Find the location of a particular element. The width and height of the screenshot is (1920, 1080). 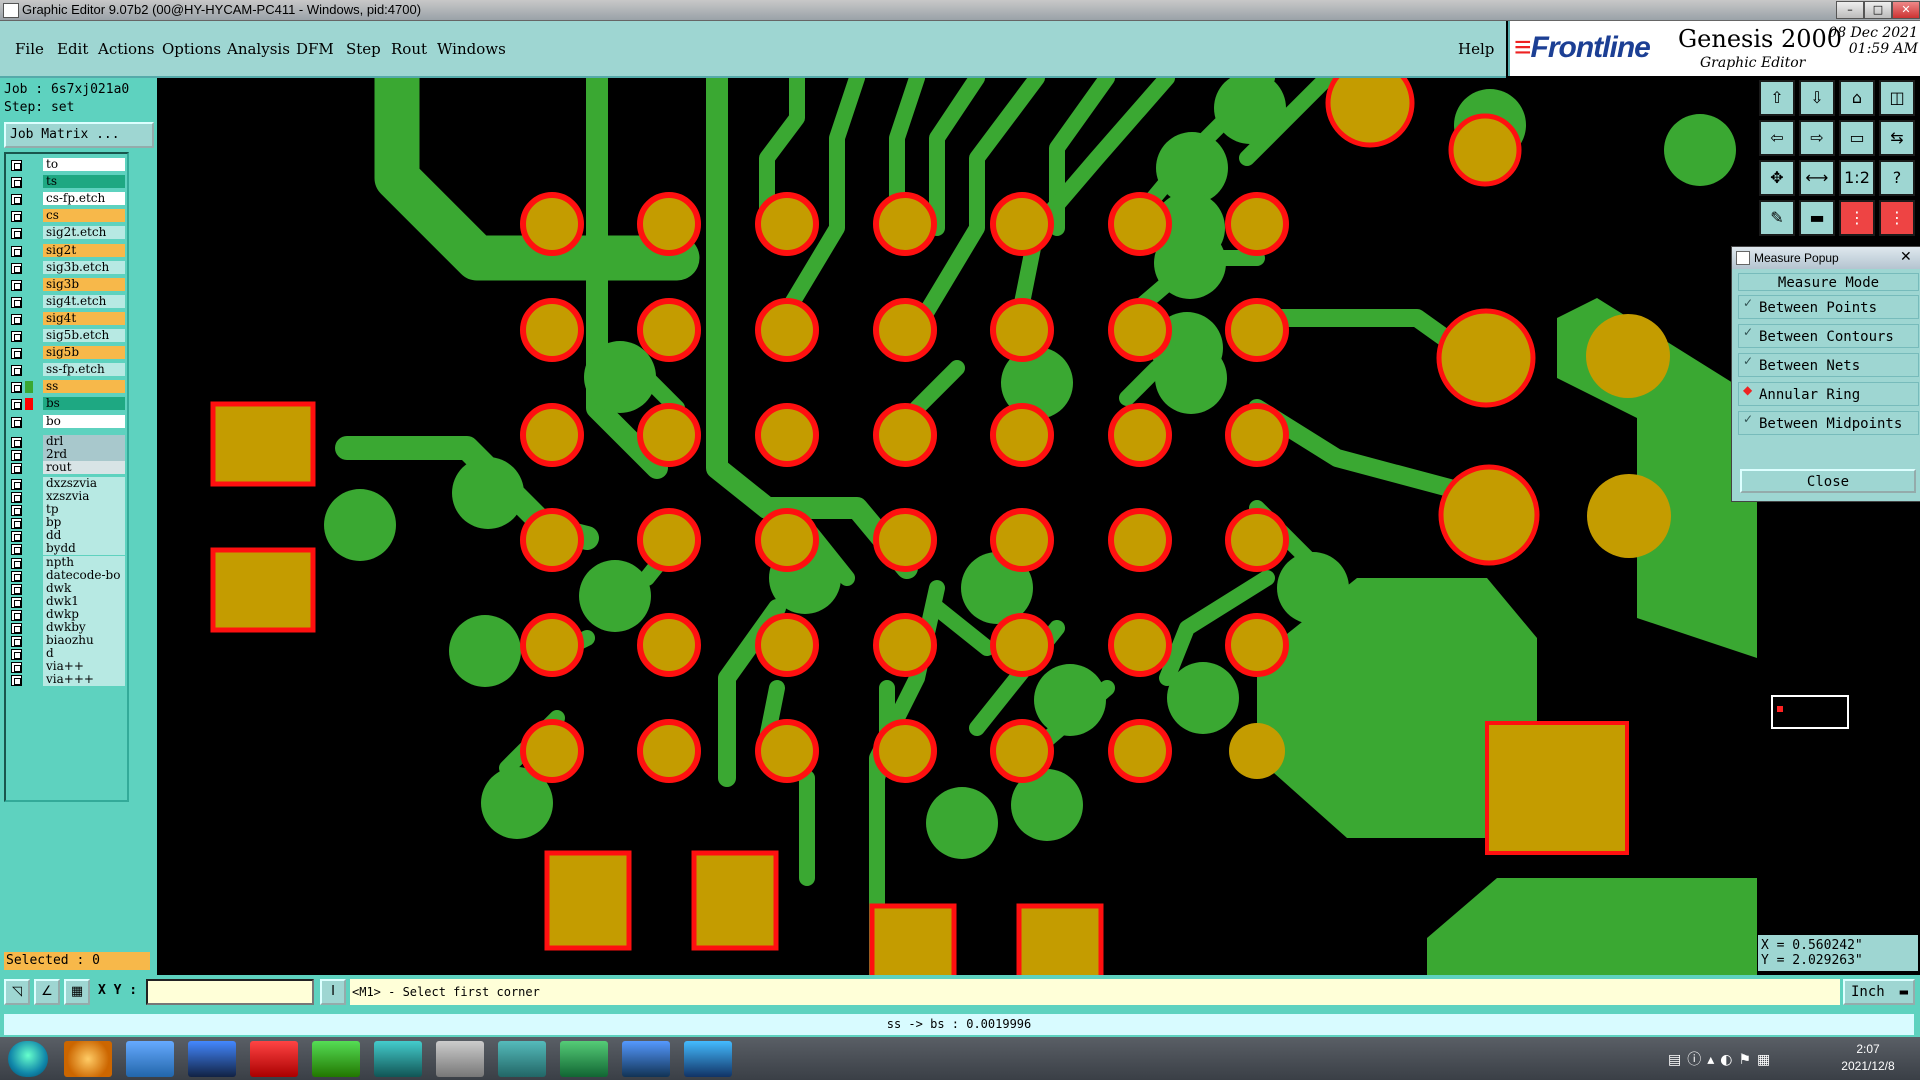

measure-mode-option: ◆ Annular Ring is located at coordinates (1828, 394).